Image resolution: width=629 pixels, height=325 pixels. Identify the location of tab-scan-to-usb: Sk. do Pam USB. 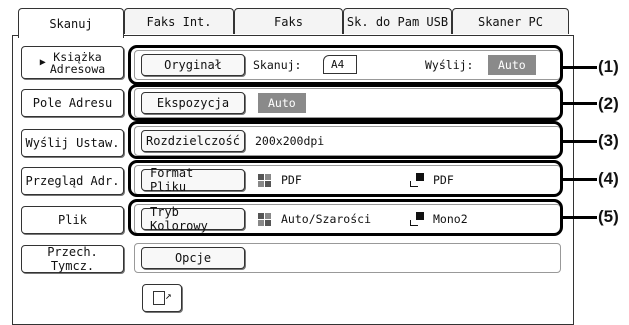
(397, 21).